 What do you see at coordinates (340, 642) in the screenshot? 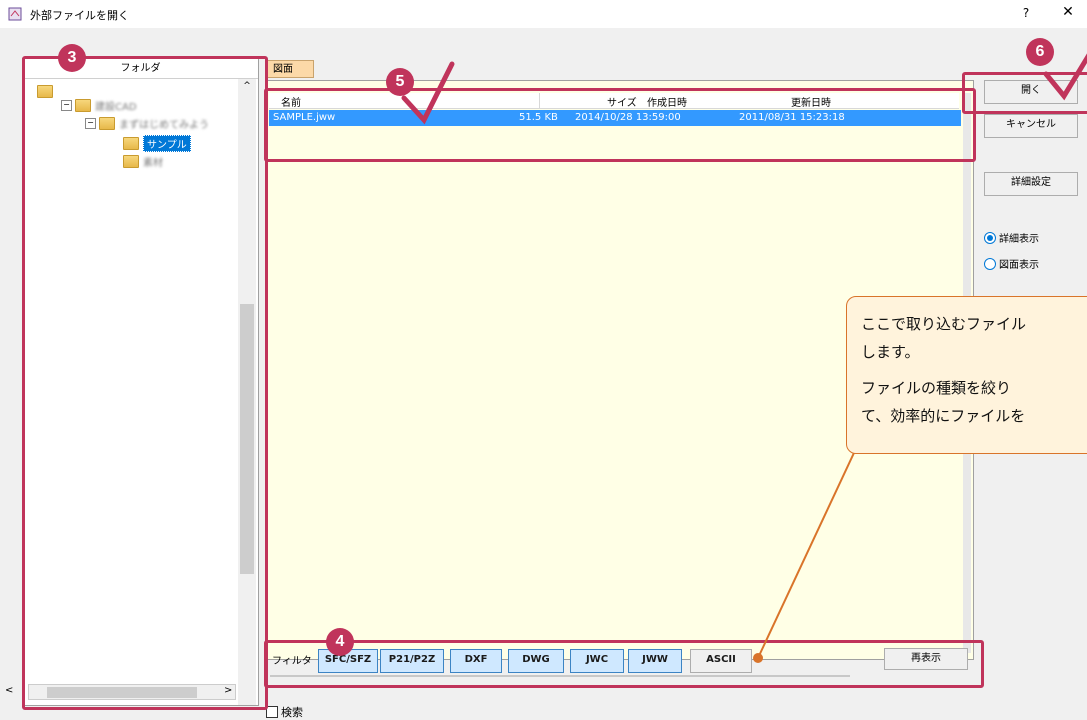
I see `badge-4: 4` at bounding box center [340, 642].